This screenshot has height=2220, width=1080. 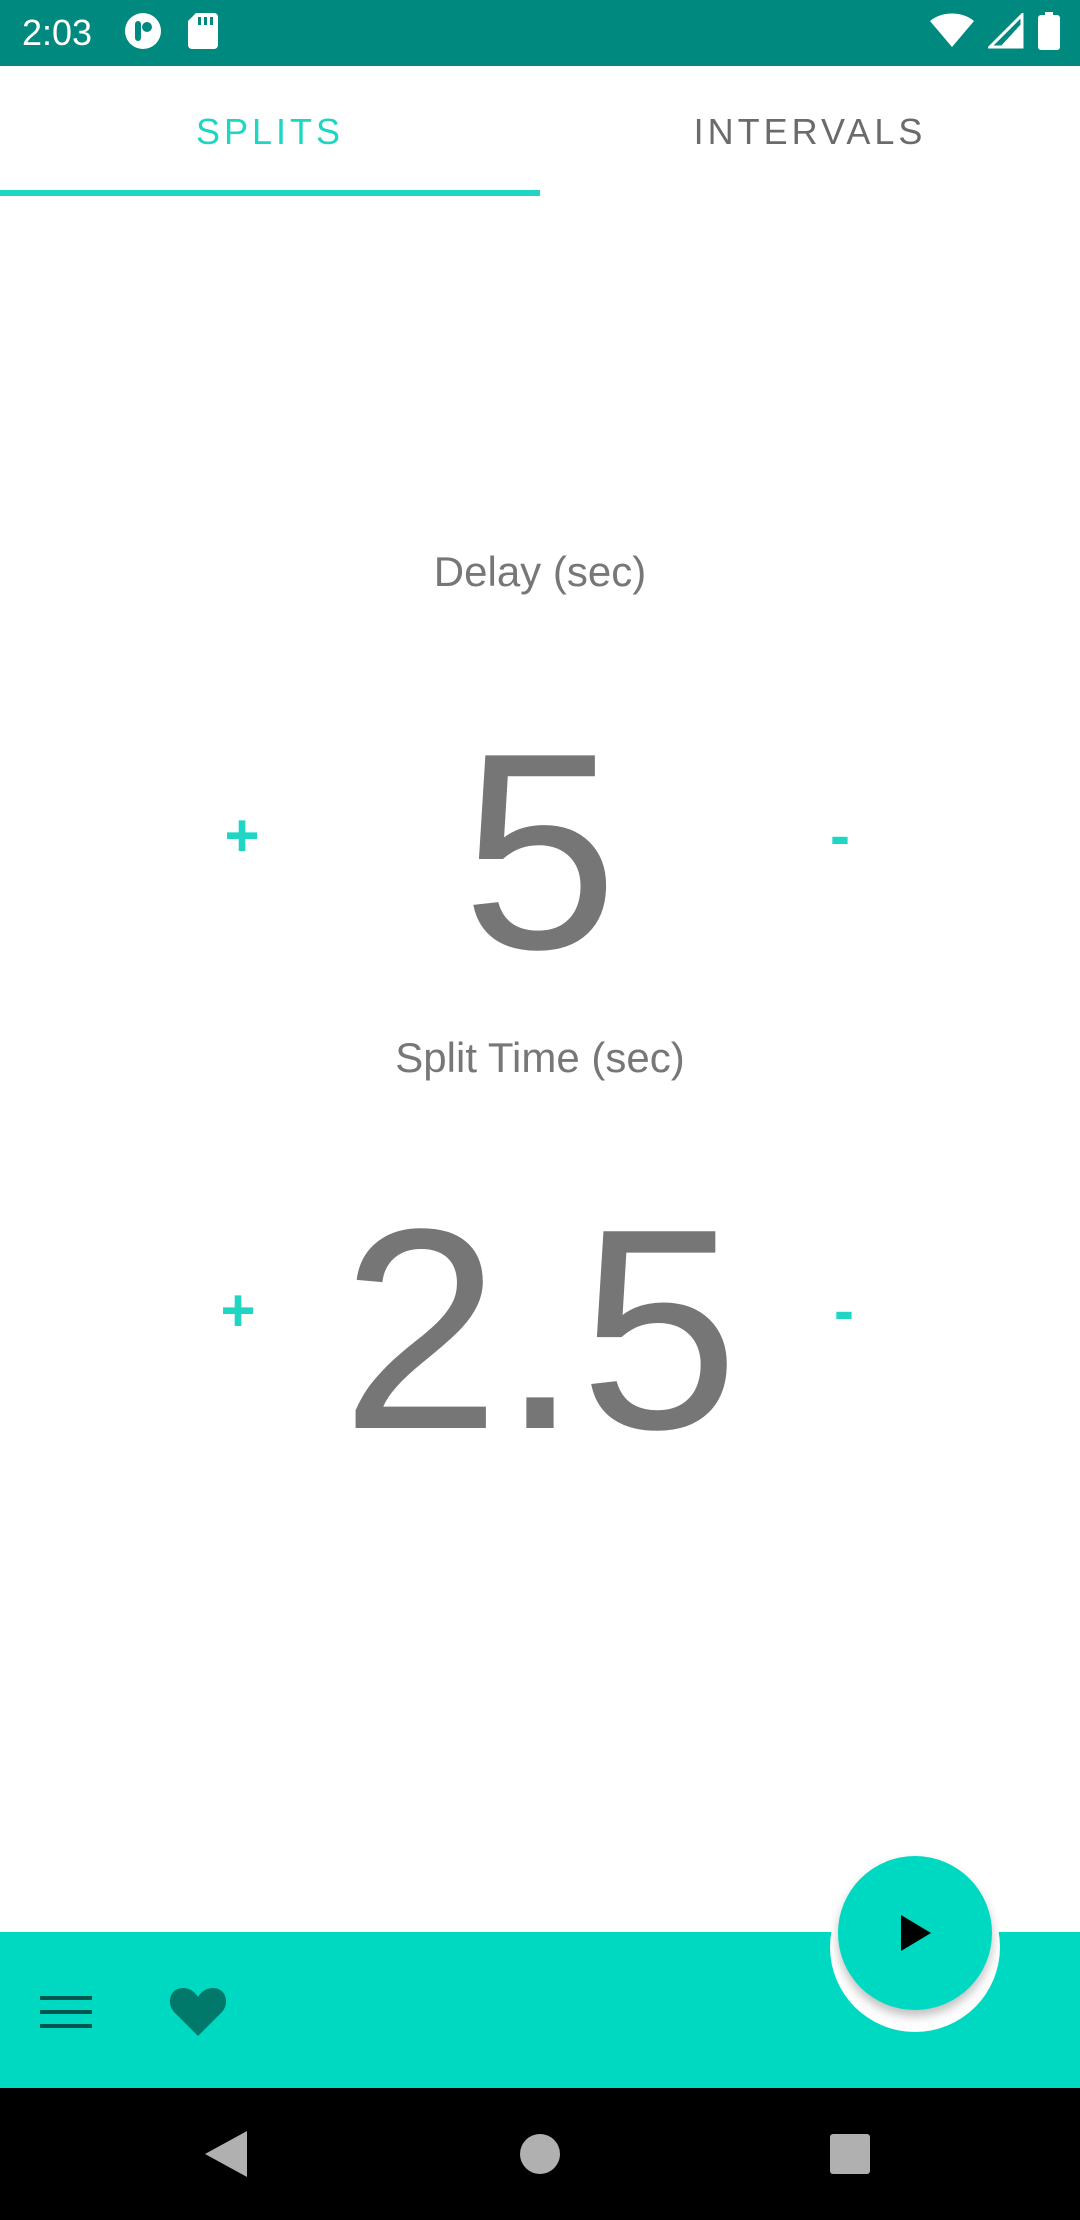 What do you see at coordinates (171, 33) in the screenshot?
I see `status-left-icons` at bounding box center [171, 33].